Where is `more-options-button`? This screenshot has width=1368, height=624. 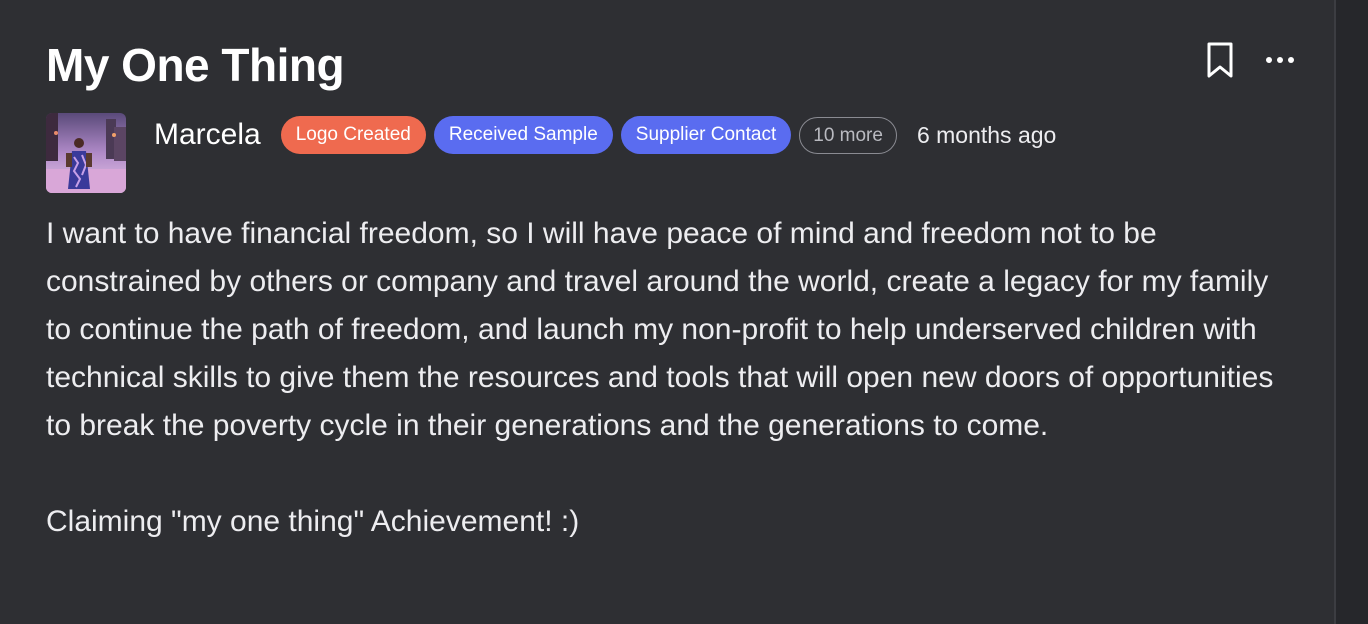 more-options-button is located at coordinates (1280, 60).